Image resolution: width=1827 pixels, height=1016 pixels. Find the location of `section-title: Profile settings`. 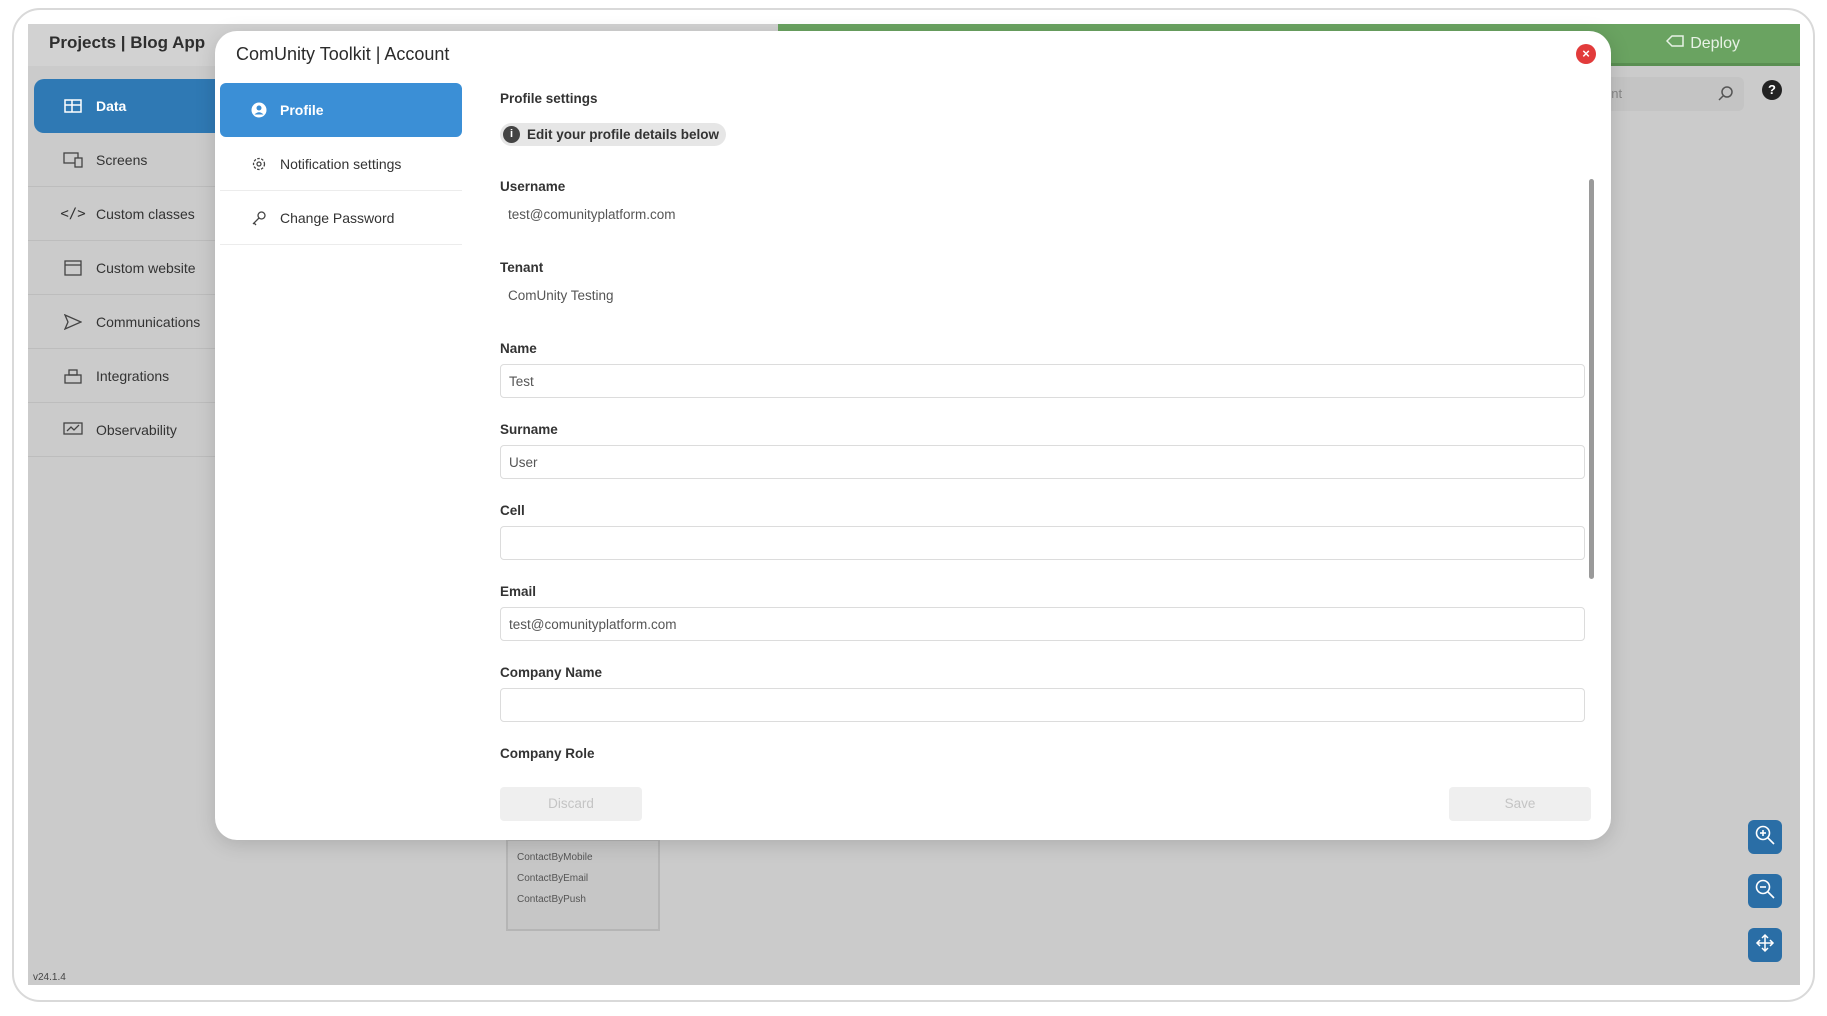

section-title: Profile settings is located at coordinates (549, 98).